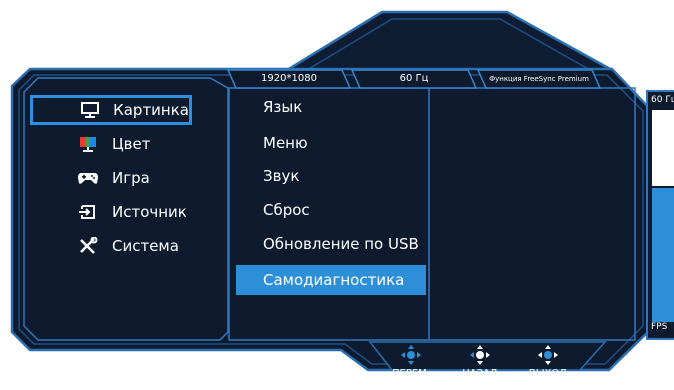 This screenshot has width=674, height=390. What do you see at coordinates (111, 178) in the screenshot?
I see `main-menu-item-game: Игра` at bounding box center [111, 178].